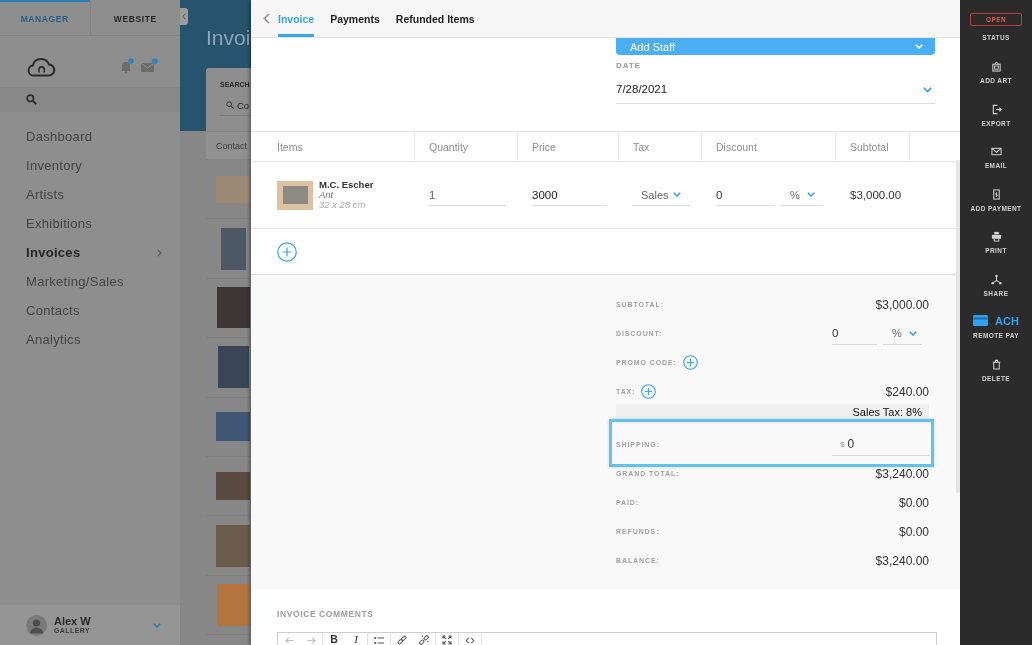 The width and height of the screenshot is (1032, 645). What do you see at coordinates (333, 146) in the screenshot?
I see `column-header: Items` at bounding box center [333, 146].